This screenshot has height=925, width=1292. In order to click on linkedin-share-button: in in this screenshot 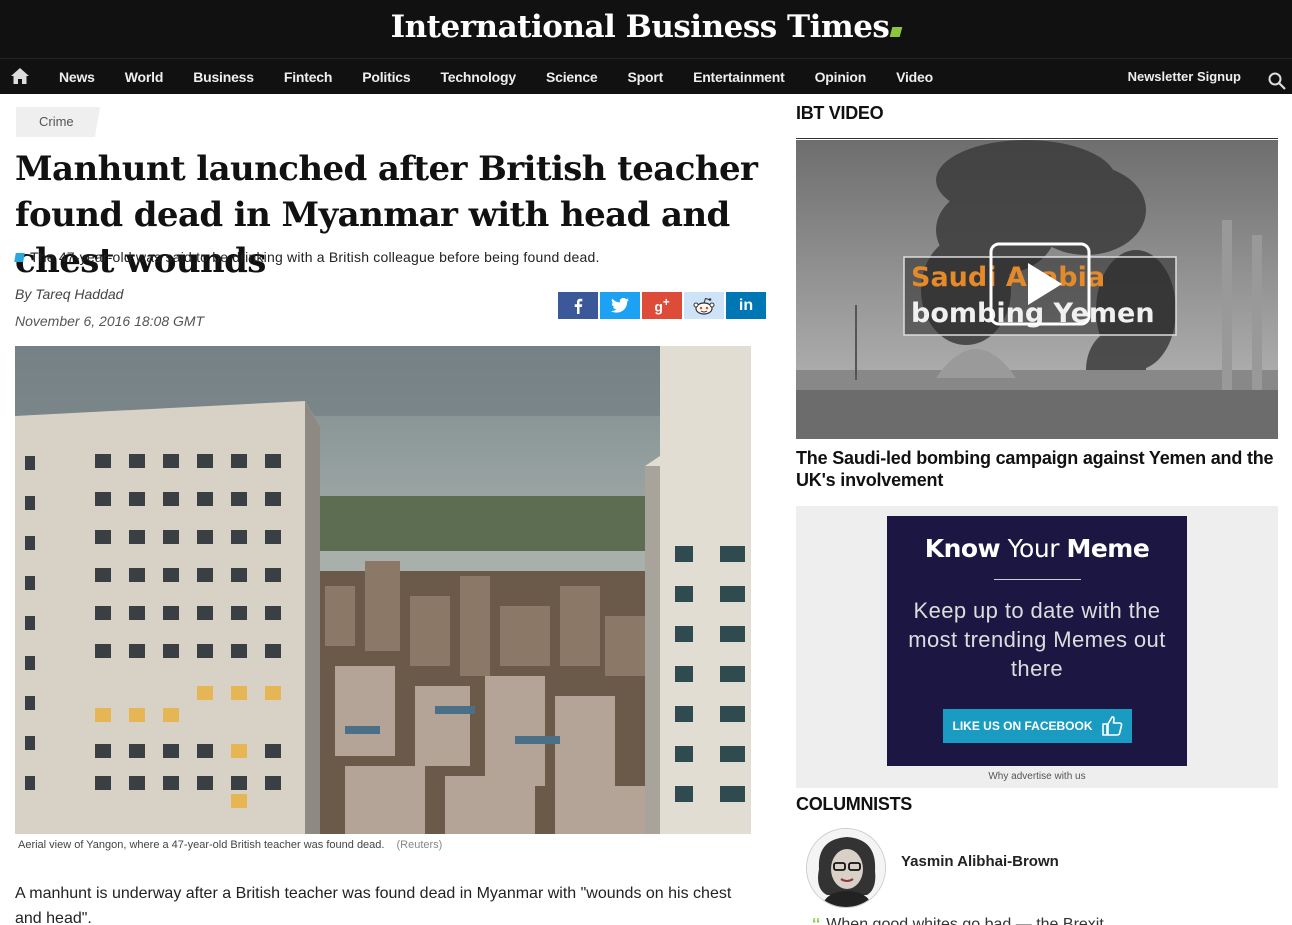, I will do `click(746, 305)`.